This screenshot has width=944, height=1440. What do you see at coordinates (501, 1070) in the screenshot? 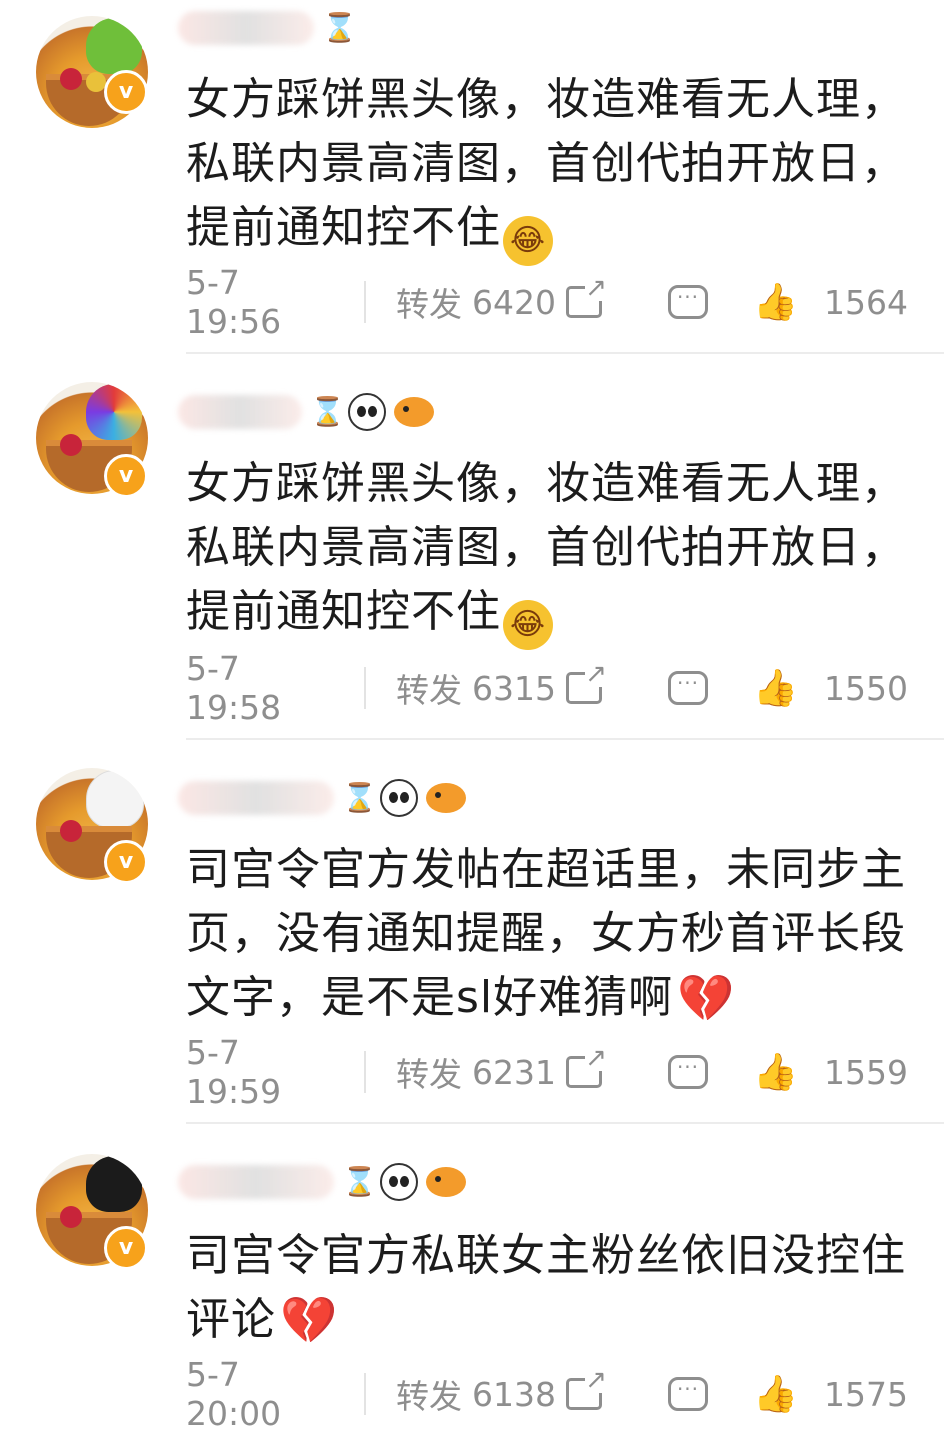
I see `repost-button: 转发 6231` at bounding box center [501, 1070].